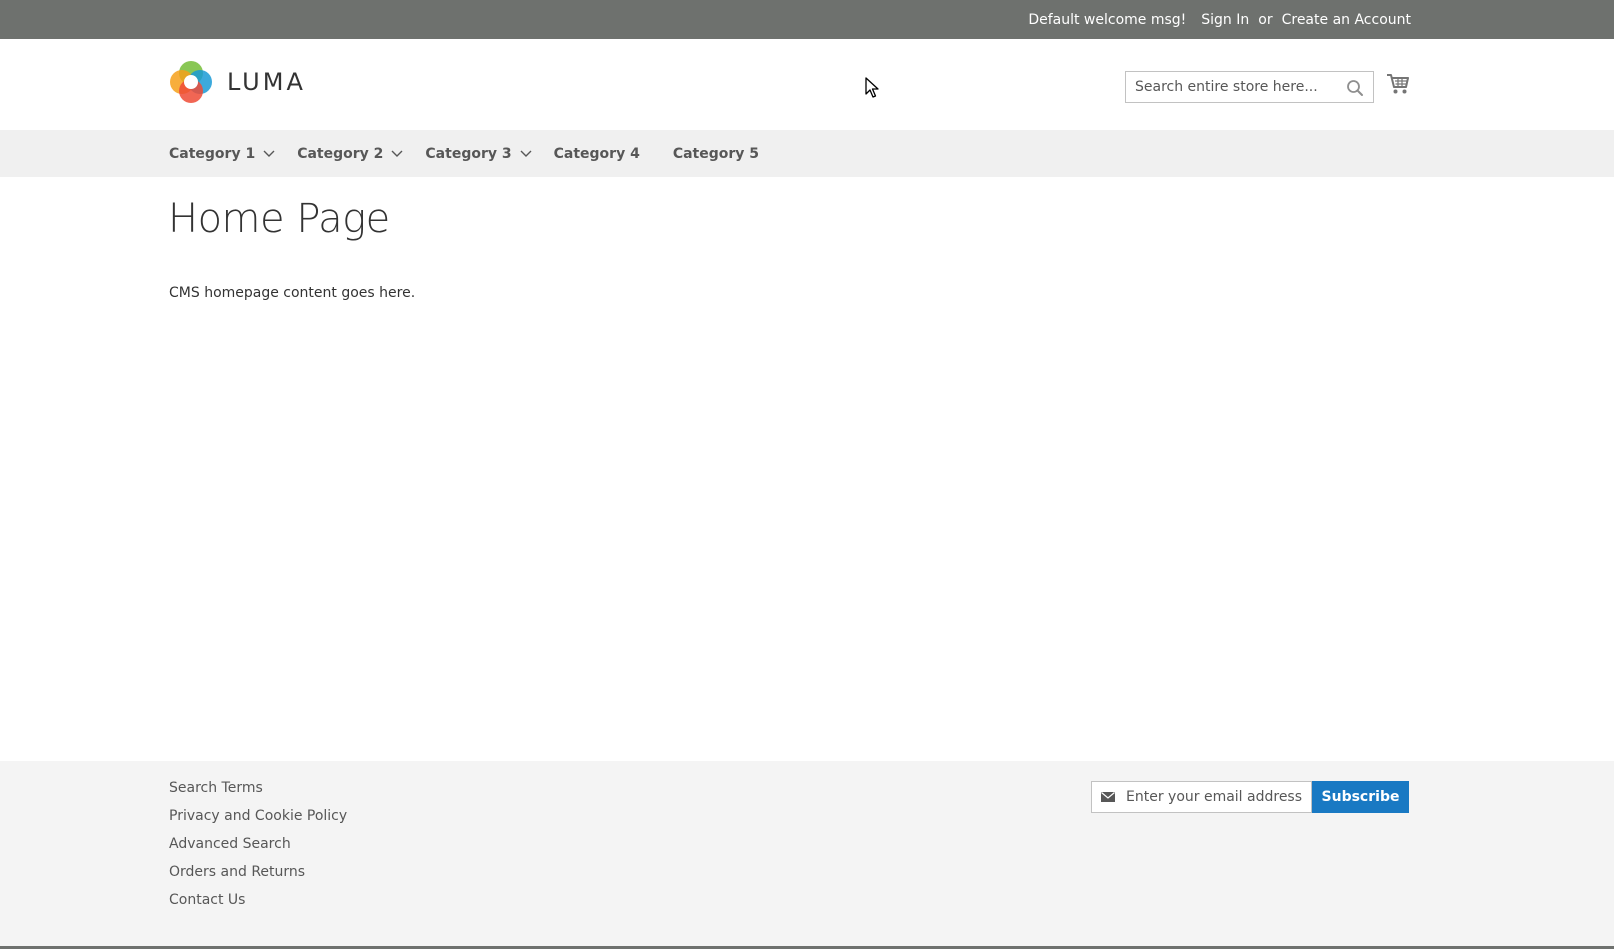  What do you see at coordinates (279, 219) in the screenshot?
I see `page-title: Home Page` at bounding box center [279, 219].